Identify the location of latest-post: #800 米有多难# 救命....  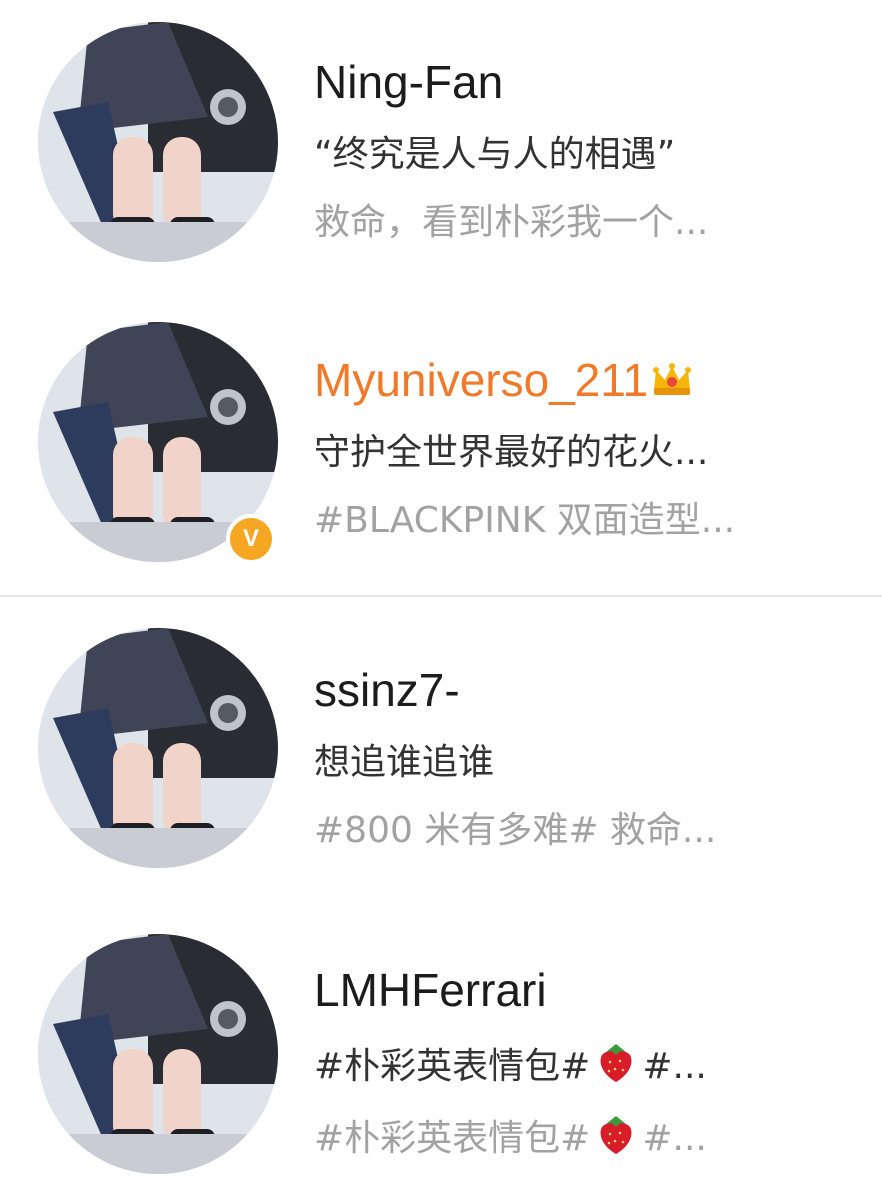
(515, 830).